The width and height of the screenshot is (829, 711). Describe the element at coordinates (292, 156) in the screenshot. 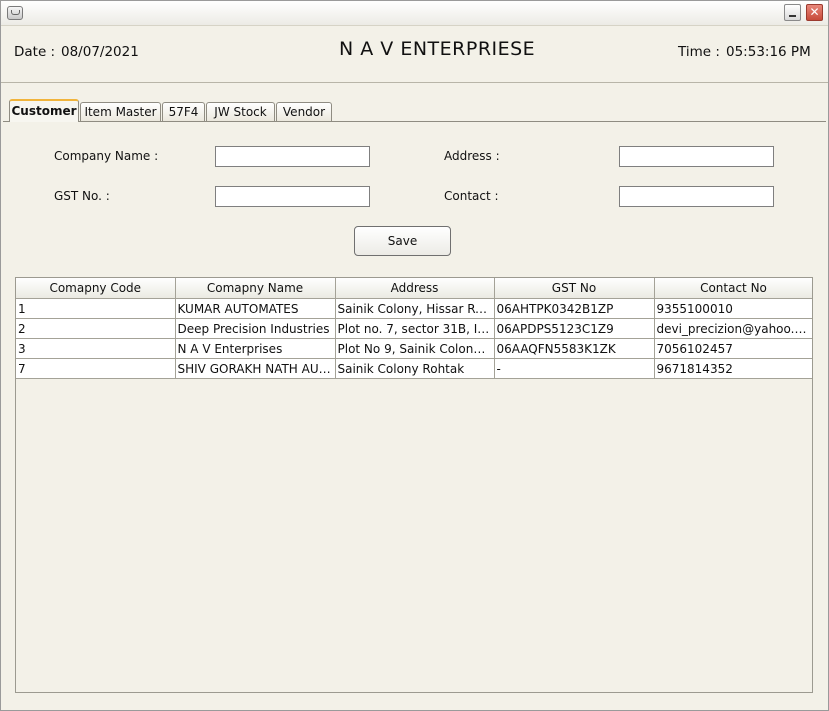

I see `company-name-input` at that location.